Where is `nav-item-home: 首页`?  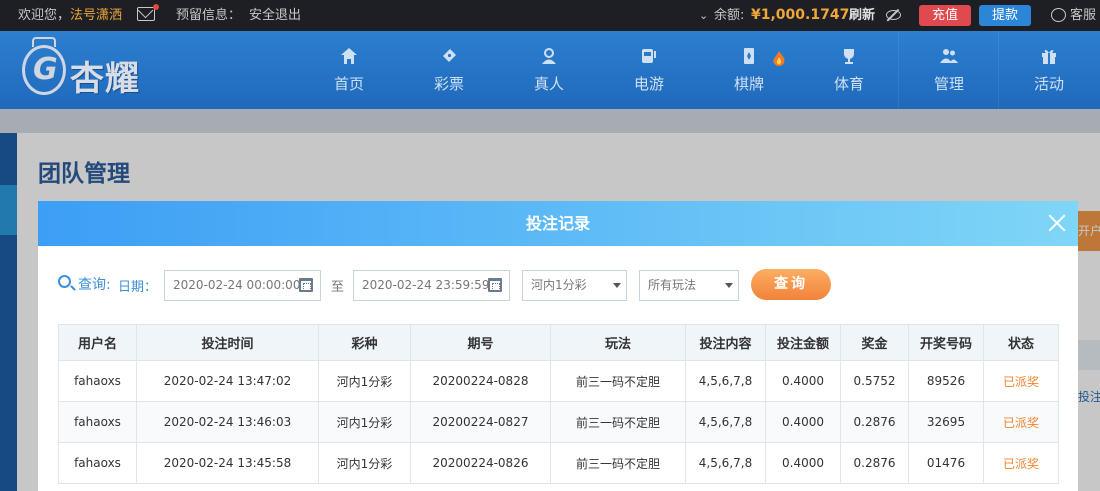
nav-item-home: 首页 is located at coordinates (349, 70).